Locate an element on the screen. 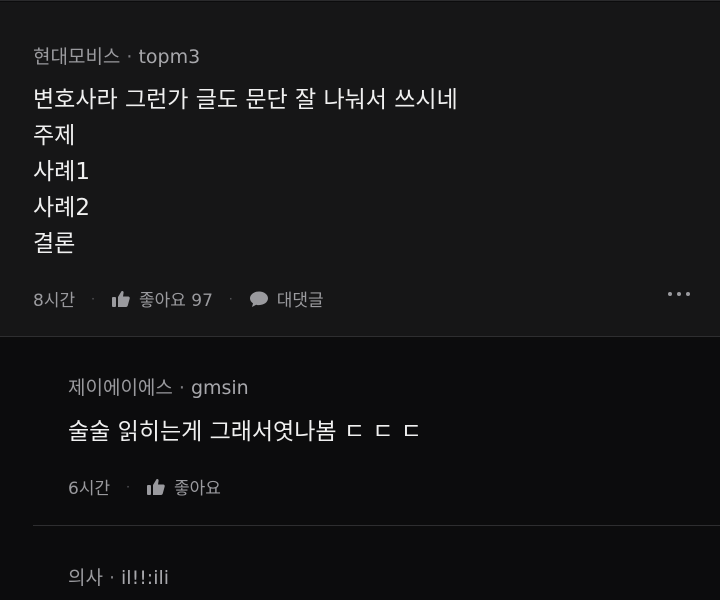 This screenshot has height=600, width=720. reply-divider is located at coordinates (376, 525).